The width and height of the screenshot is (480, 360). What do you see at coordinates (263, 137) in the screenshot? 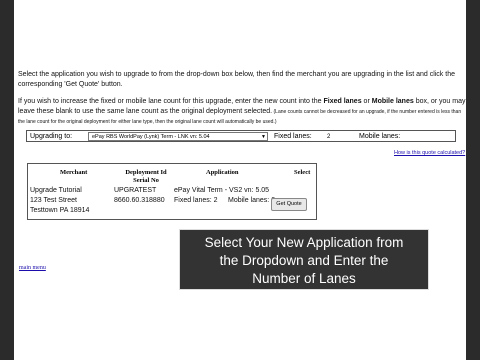
I see `chevron-down-icon: ▼` at bounding box center [263, 137].